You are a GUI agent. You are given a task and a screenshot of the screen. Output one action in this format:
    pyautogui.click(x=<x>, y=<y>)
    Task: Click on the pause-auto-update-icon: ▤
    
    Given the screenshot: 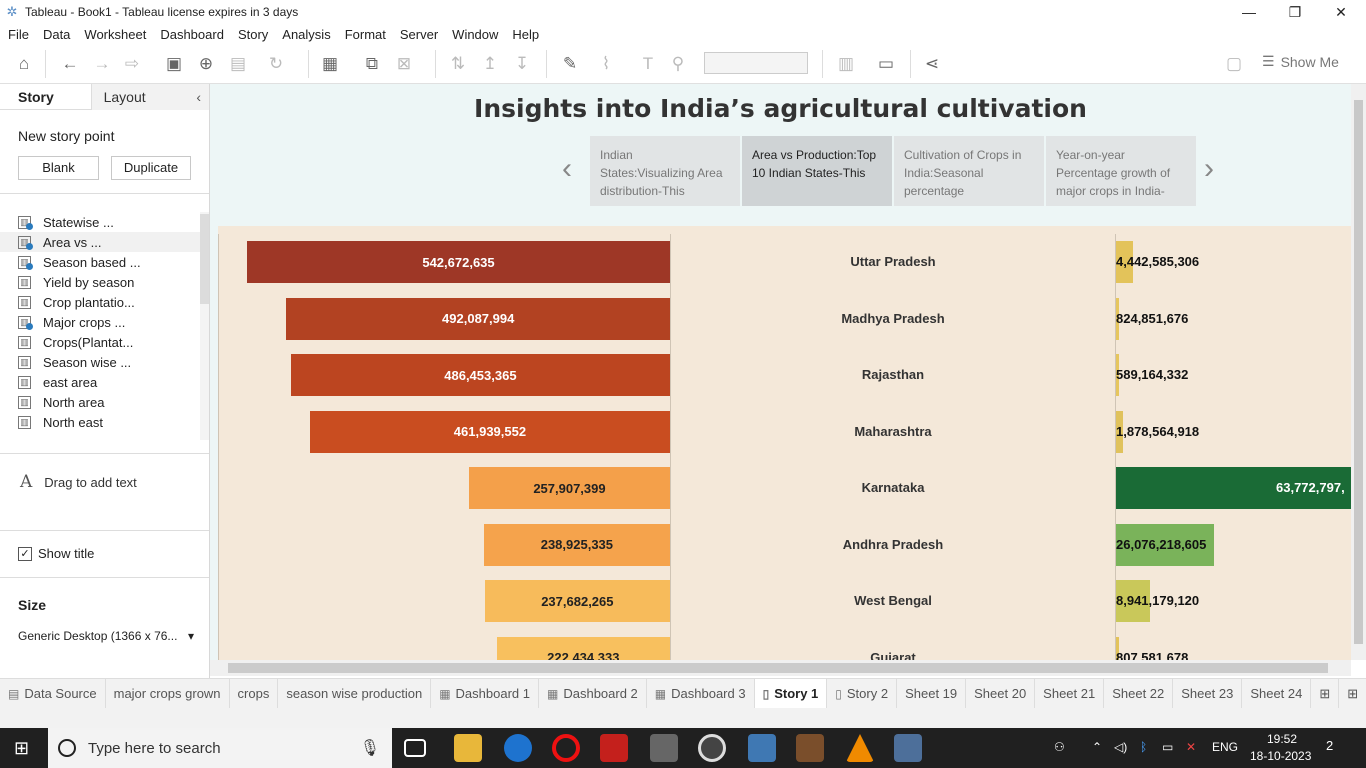 What is the action you would take?
    pyautogui.click(x=238, y=64)
    